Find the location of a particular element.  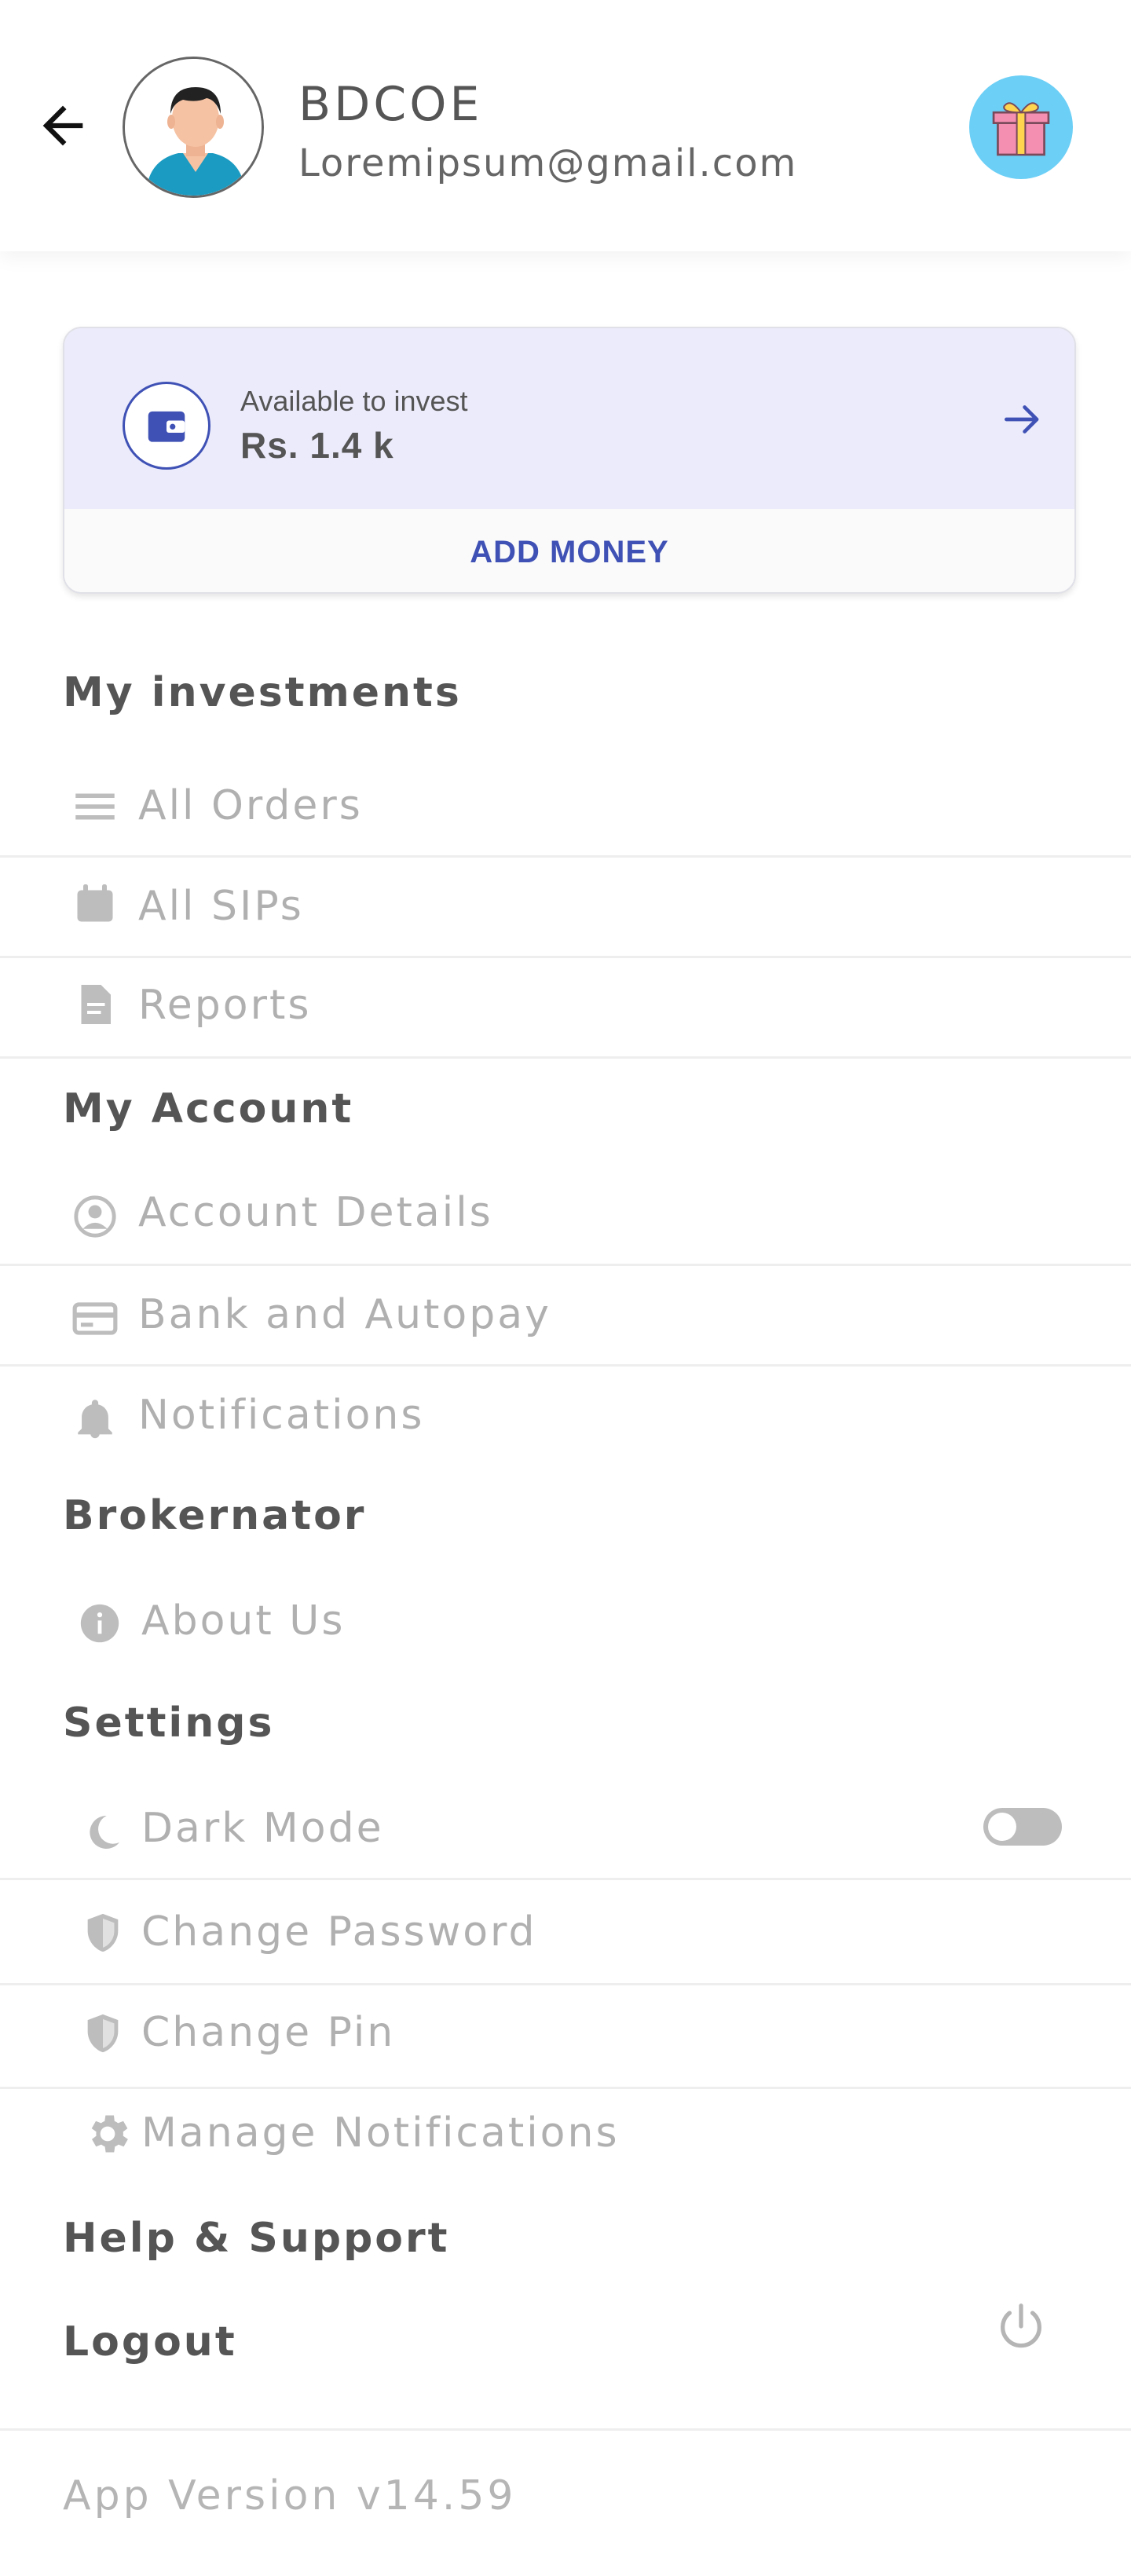

list-icon is located at coordinates (95, 806).